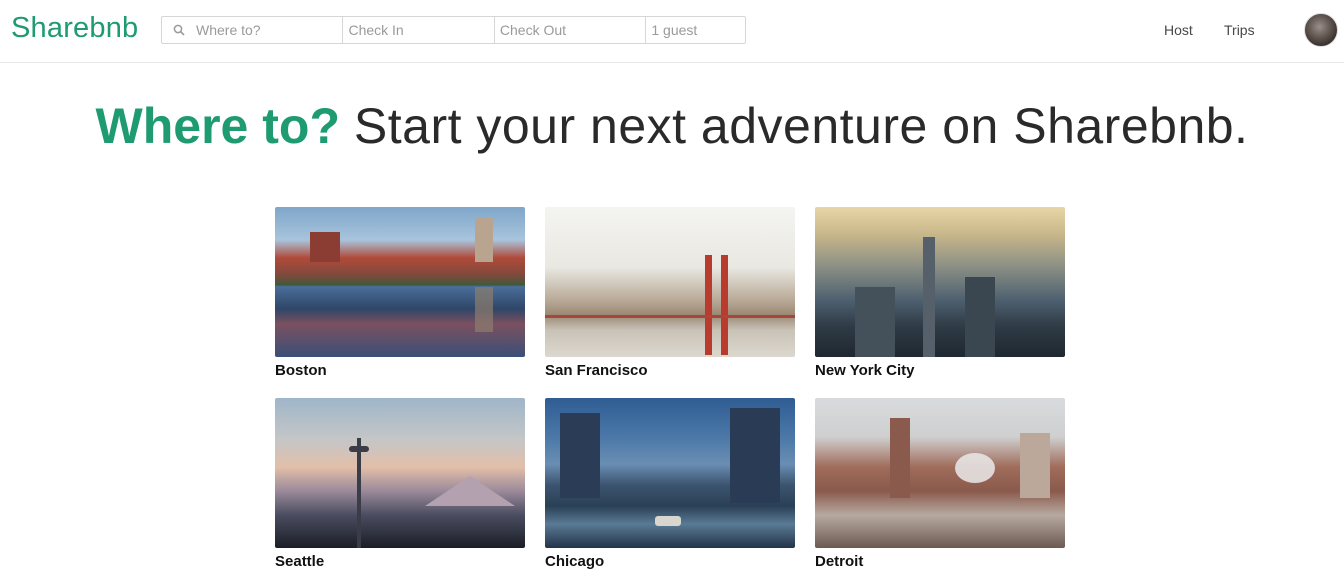  I want to click on mountain-shape, so click(470, 491).